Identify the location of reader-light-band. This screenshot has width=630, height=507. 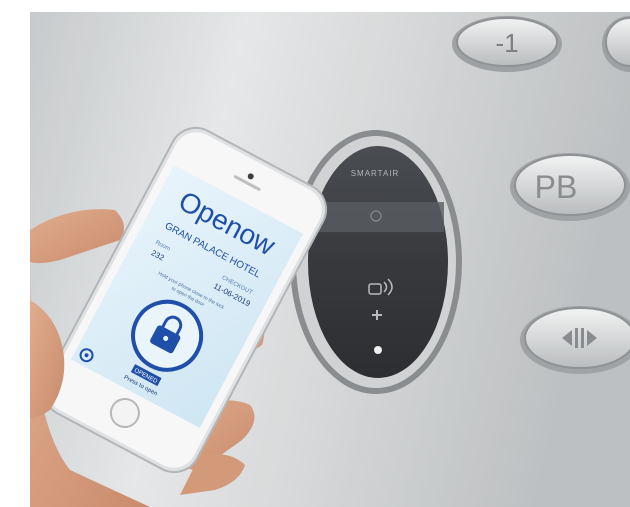
(378, 217).